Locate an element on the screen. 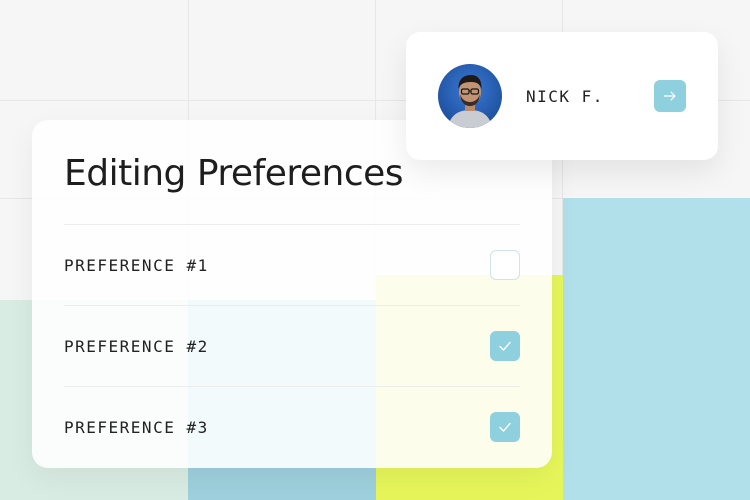  preference-label: PREFERENCE #3 is located at coordinates (136, 427).